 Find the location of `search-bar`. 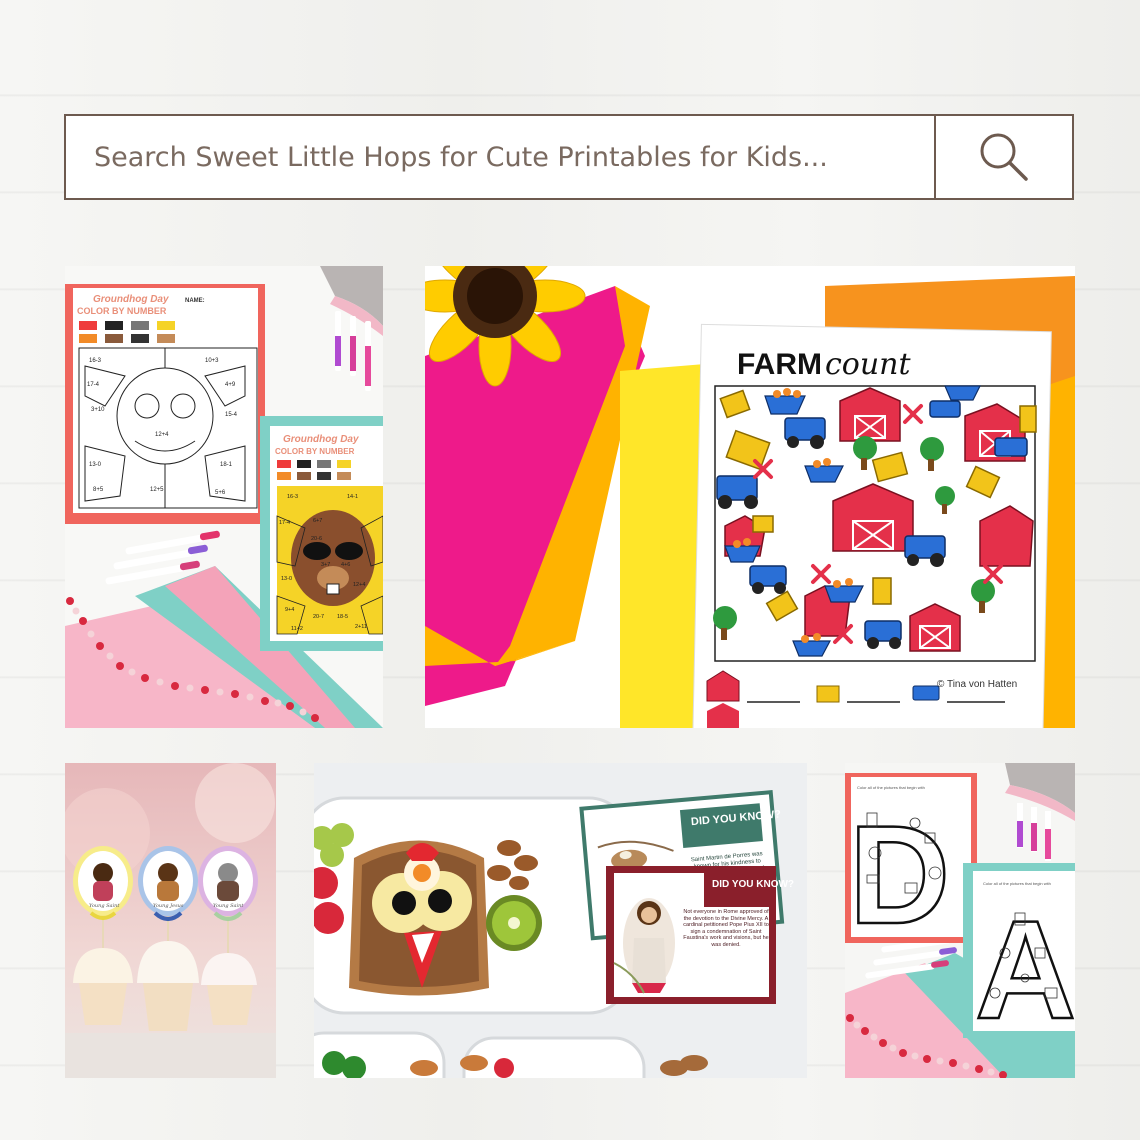

search-bar is located at coordinates (569, 157).